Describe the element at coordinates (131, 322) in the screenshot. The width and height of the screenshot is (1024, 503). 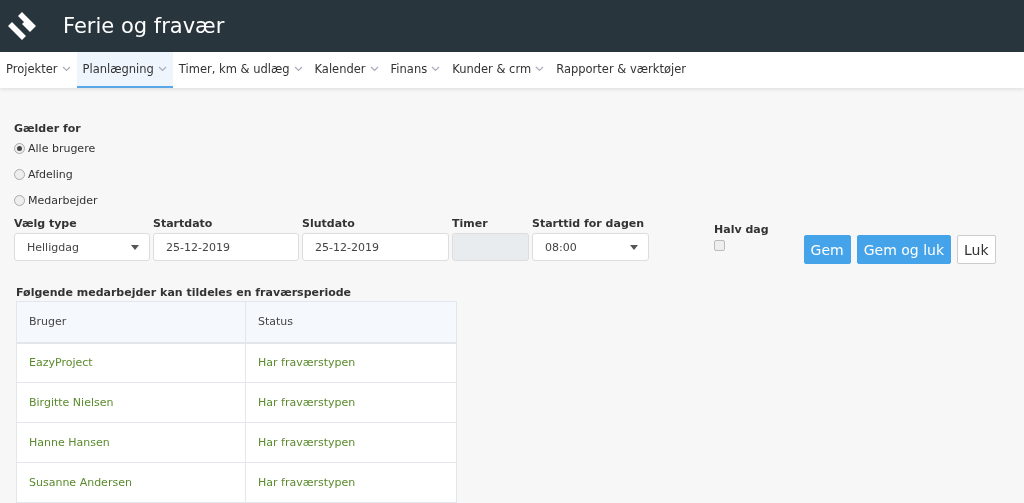
I see `column-header: Bruger` at that location.